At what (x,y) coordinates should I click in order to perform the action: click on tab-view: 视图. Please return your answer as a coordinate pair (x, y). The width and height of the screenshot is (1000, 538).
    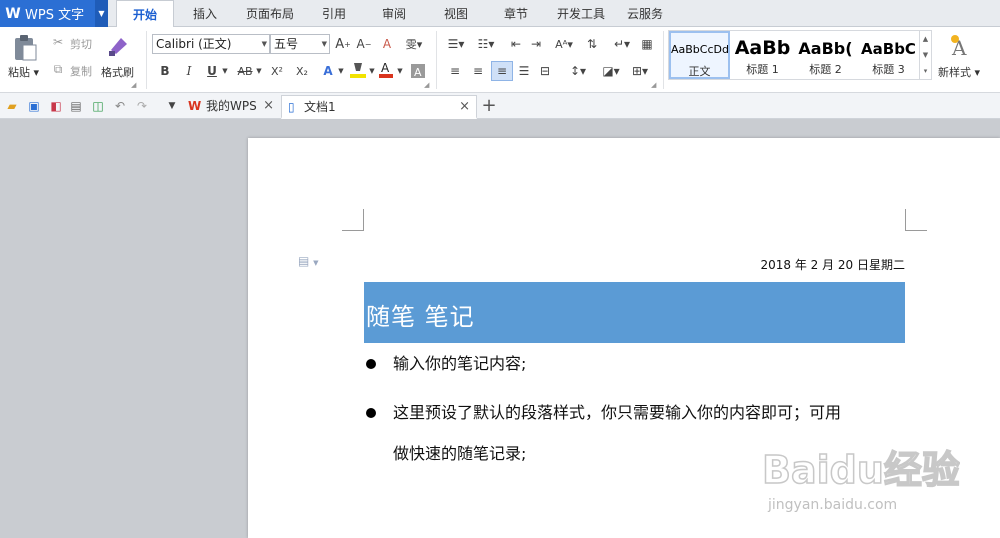
    Looking at the image, I should click on (456, 13).